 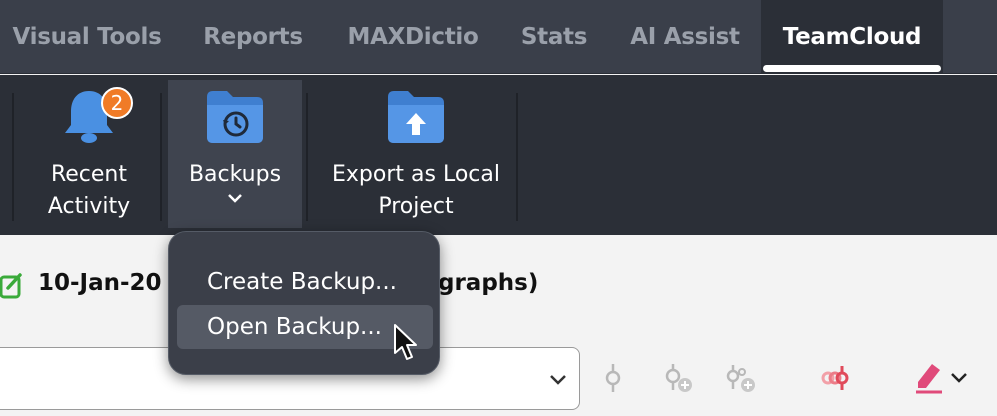 I want to click on notification-badge: 2, so click(x=117, y=103).